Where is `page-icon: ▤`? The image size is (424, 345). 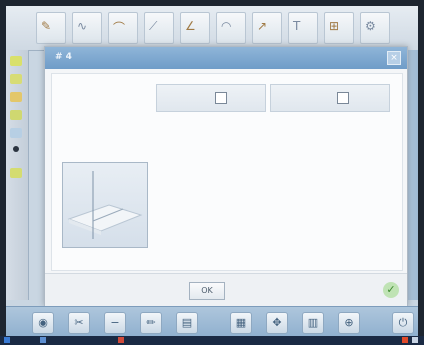
page-icon: ▤ is located at coordinates (187, 323).